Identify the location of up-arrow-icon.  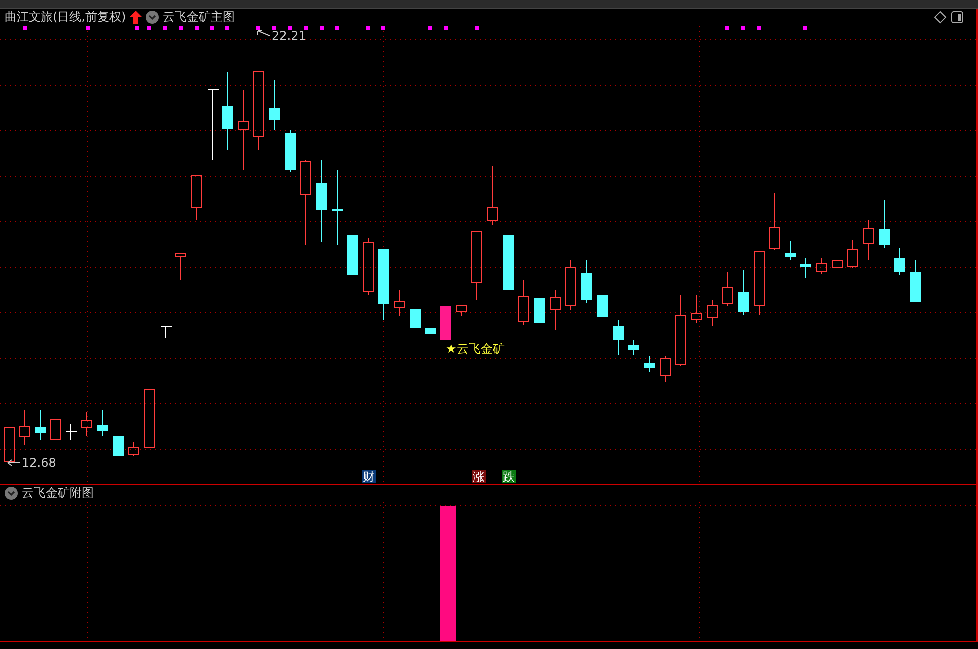
(136, 17).